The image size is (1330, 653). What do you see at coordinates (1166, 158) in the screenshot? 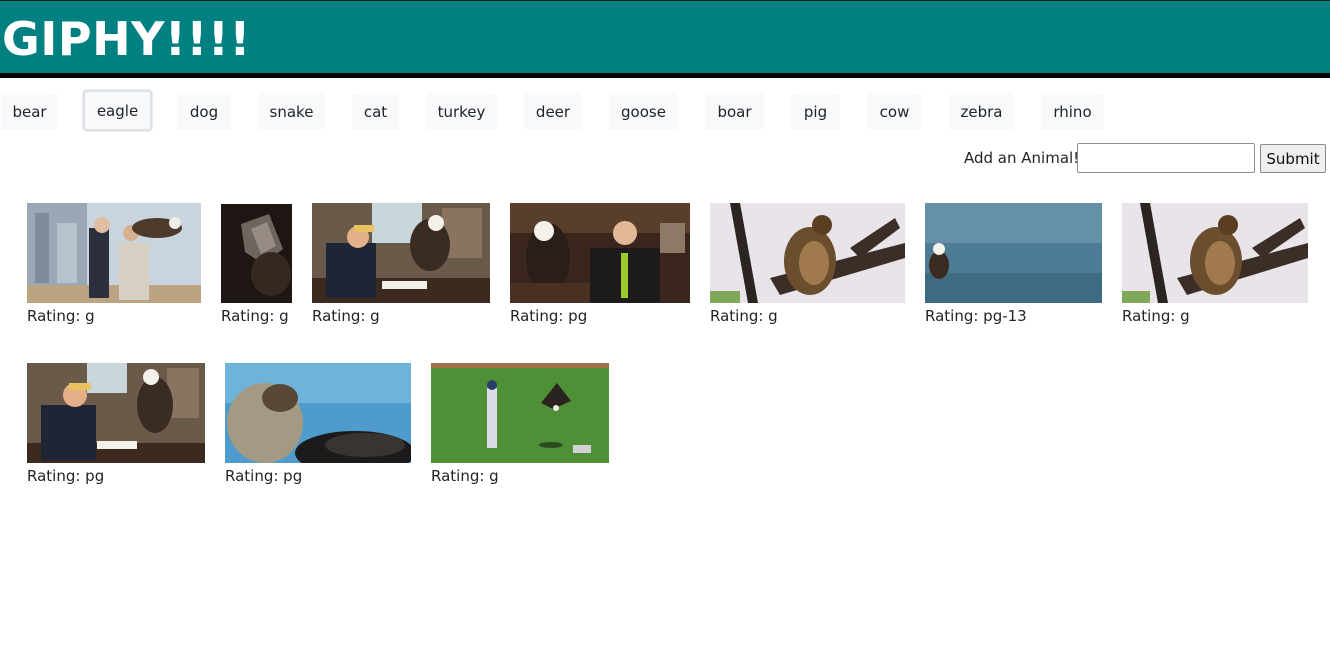
I see `add-animal-input` at bounding box center [1166, 158].